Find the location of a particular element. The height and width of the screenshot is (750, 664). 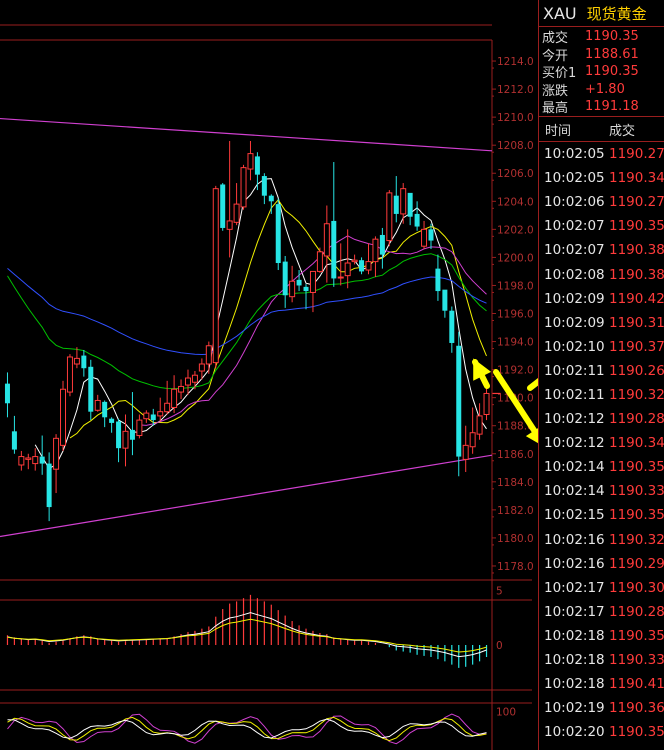

y-tick-label: 1180.0 is located at coordinates (515, 539).